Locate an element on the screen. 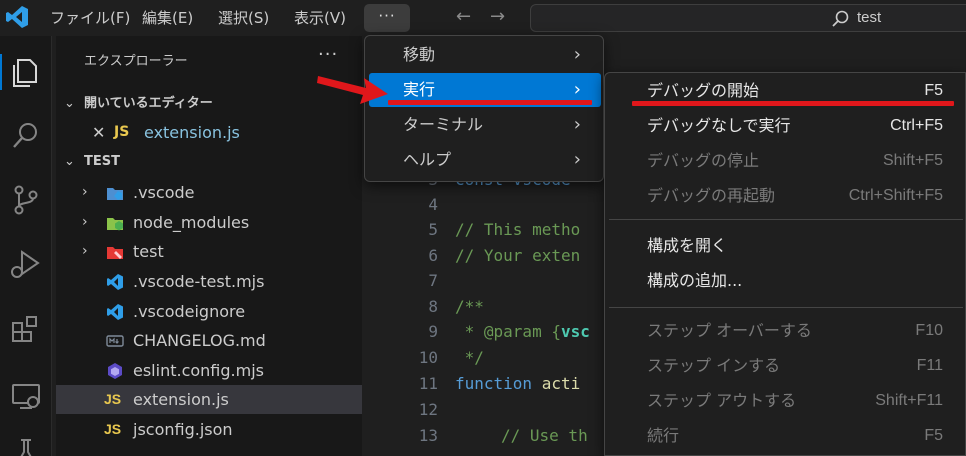  vscode-folder-icon is located at coordinates (115, 194).